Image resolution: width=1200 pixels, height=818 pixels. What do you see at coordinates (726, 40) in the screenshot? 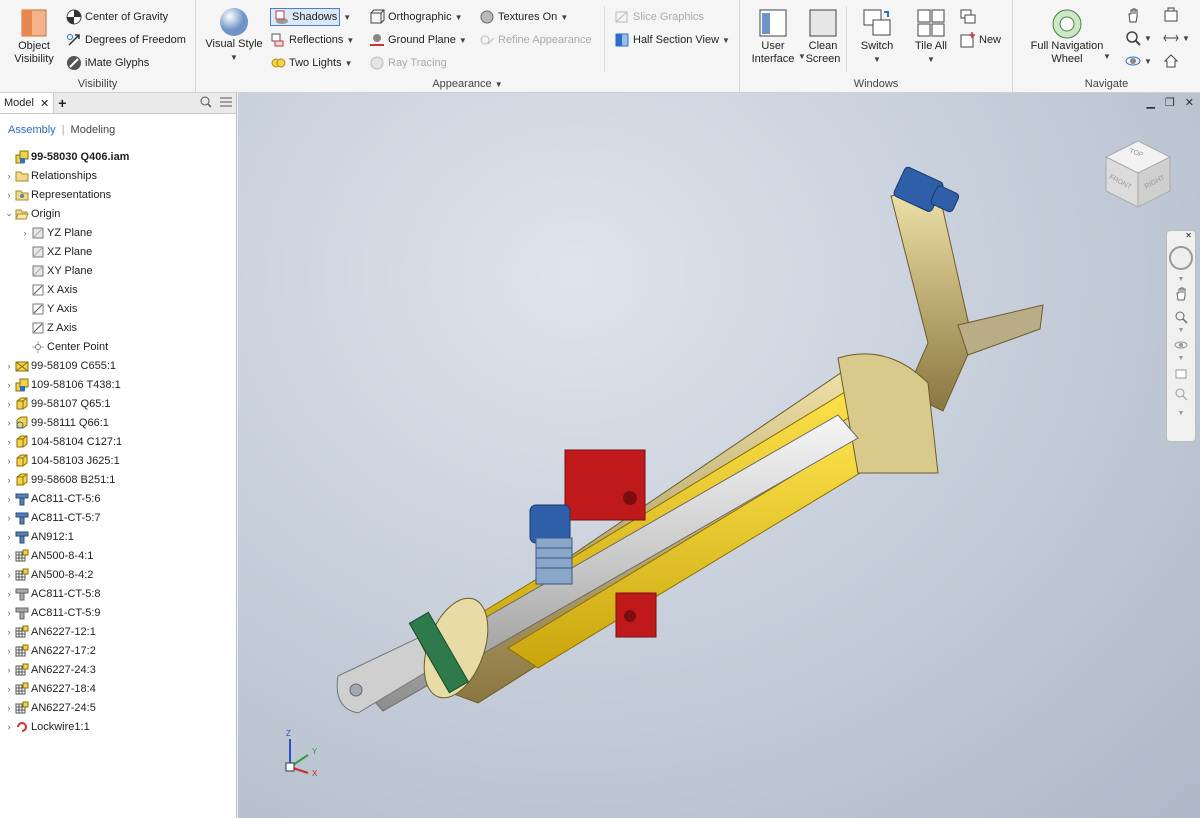
I see `half-section-dropdown-icon: ▼` at bounding box center [726, 40].